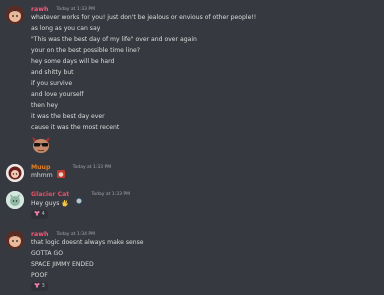 Image resolution: width=384 pixels, height=295 pixels. I want to click on message-line: hey some days will be hard, so click(73, 61).